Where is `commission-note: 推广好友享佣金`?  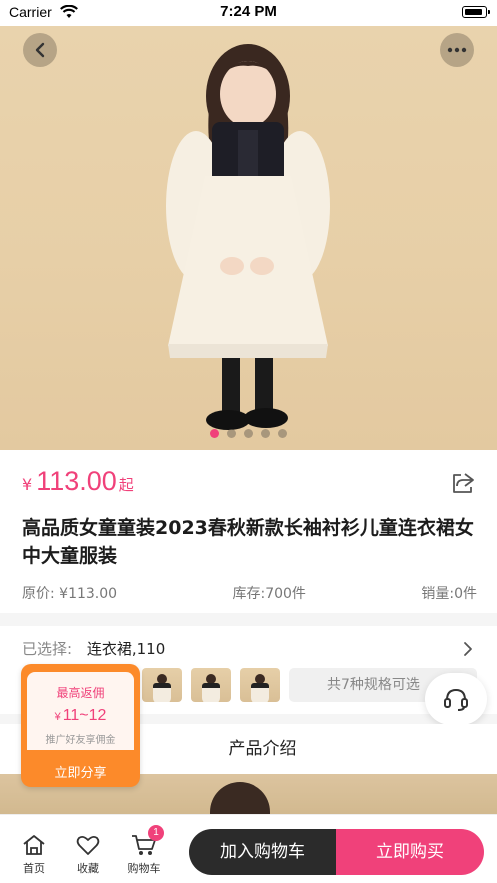
commission-note: 推广好友享佣金 is located at coordinates (80, 740).